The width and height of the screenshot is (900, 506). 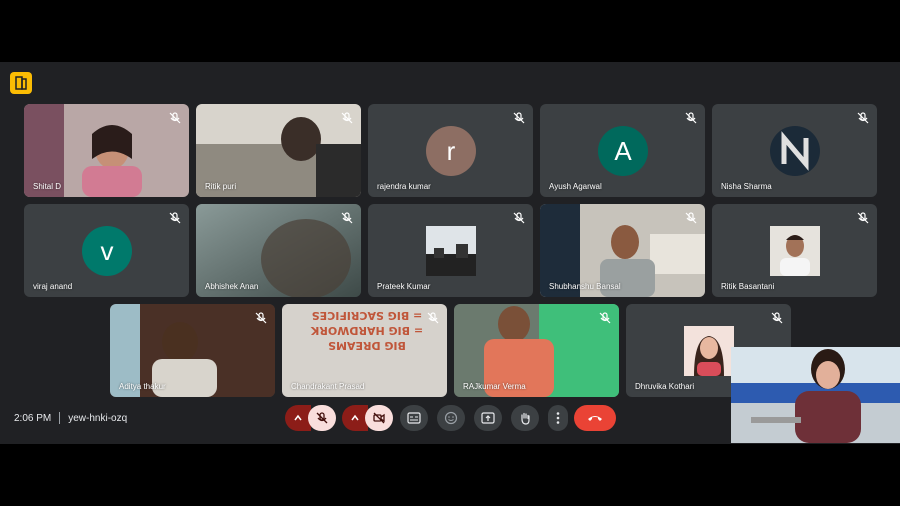 What do you see at coordinates (221, 186) in the screenshot?
I see `participant-name: Ritik puri` at bounding box center [221, 186].